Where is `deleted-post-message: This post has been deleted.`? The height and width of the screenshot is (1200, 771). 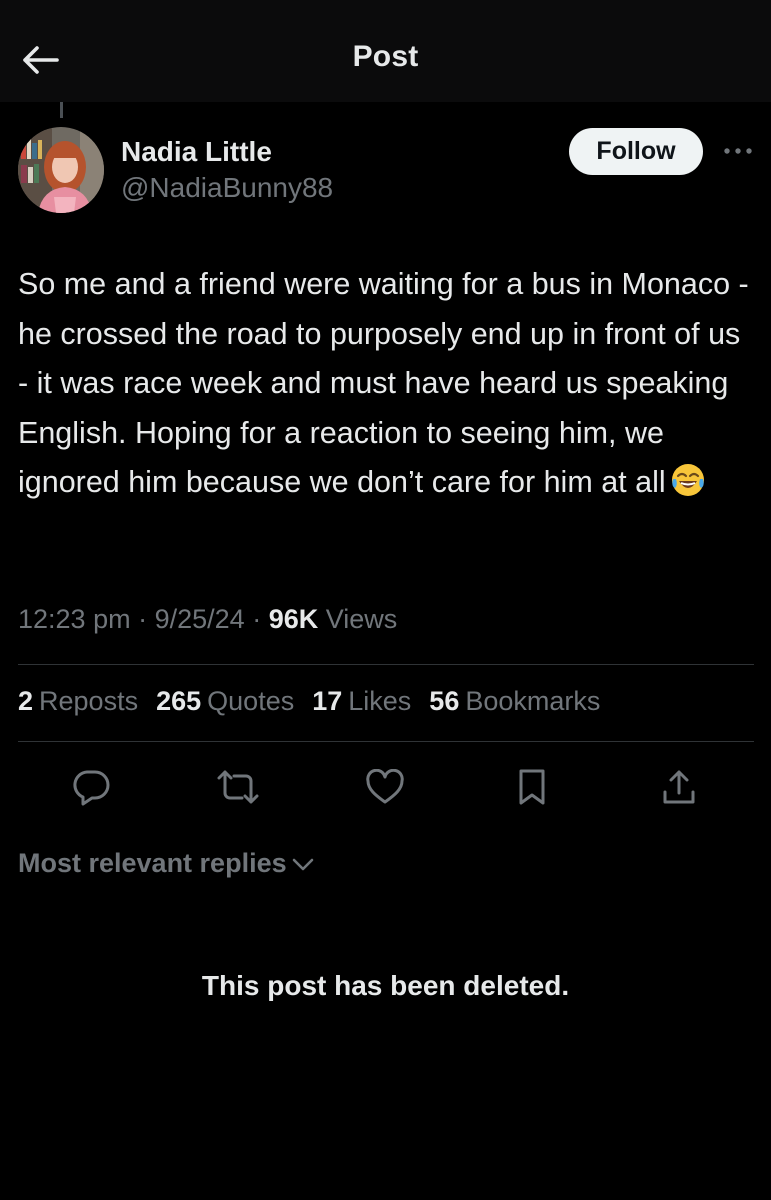 deleted-post-message: This post has been deleted. is located at coordinates (385, 985).